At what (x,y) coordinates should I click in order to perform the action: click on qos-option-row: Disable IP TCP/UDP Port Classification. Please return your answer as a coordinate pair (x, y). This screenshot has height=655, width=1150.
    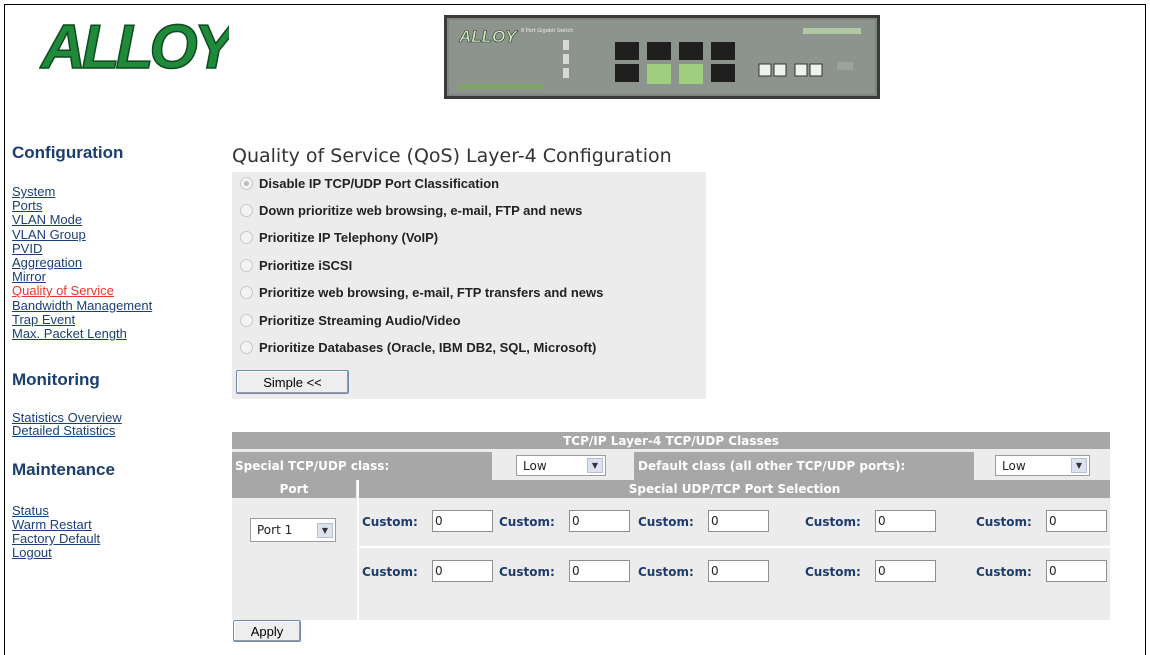
    Looking at the image, I should click on (469, 183).